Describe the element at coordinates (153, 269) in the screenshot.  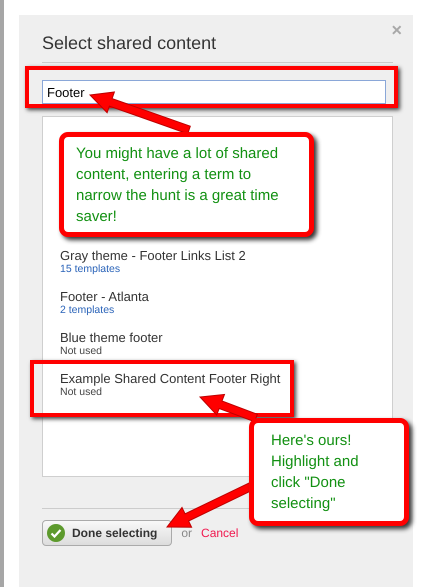
I see `usage-link: 15 templates` at that location.